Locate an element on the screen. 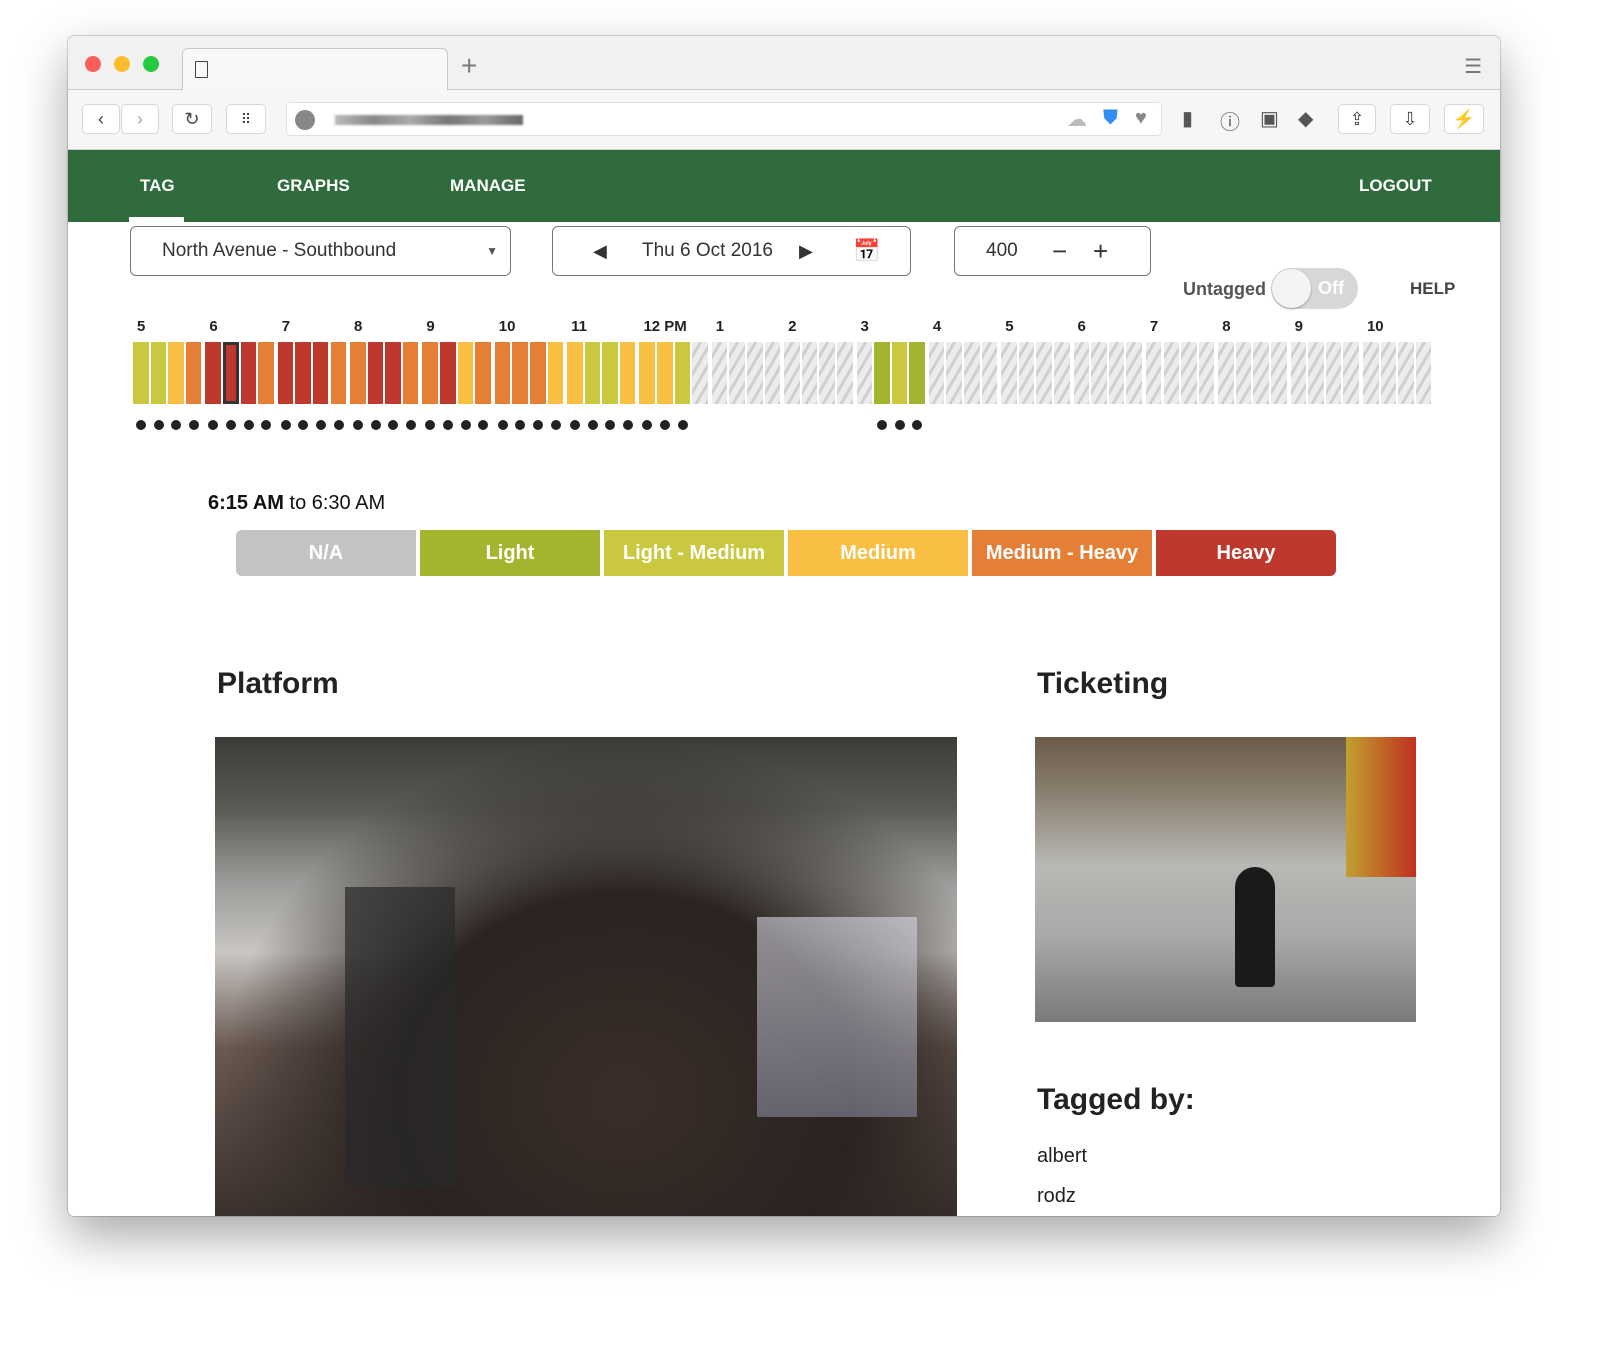 Image resolution: width=1600 pixels, height=1349 pixels. next-day-button: ▶ is located at coordinates (806, 251).